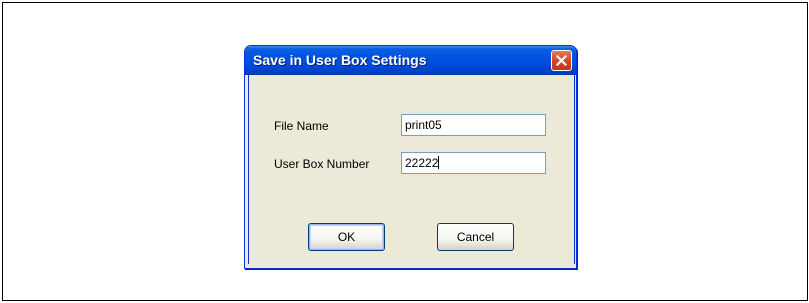 This screenshot has height=303, width=809. I want to click on close-x-icon, so click(561, 60).